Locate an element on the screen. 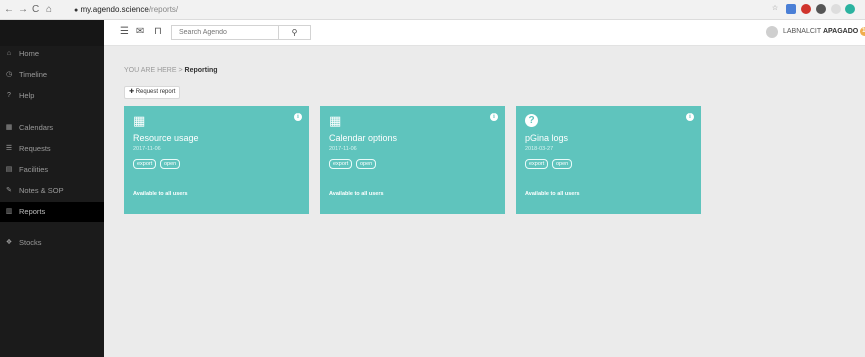  sidebar-header is located at coordinates (52, 33).